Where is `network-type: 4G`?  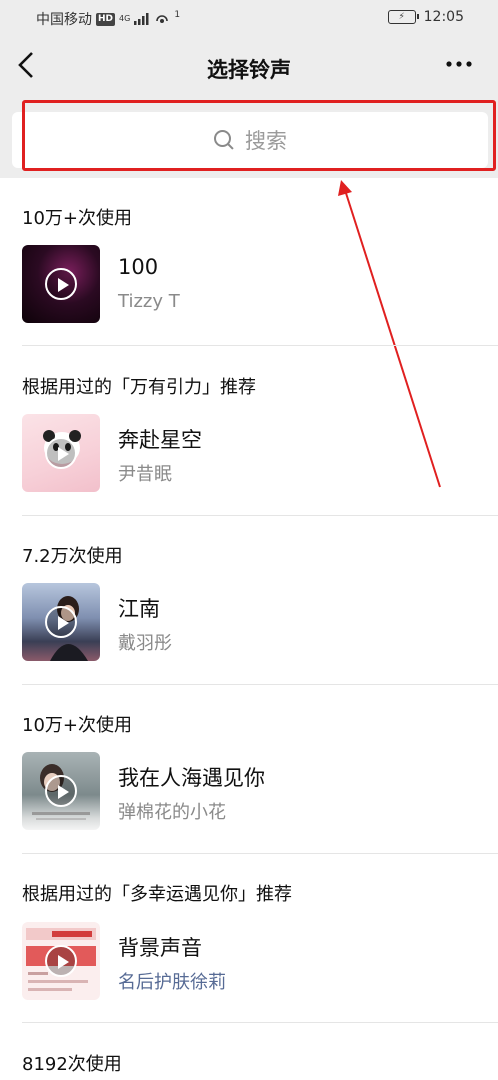
network-type: 4G is located at coordinates (125, 18).